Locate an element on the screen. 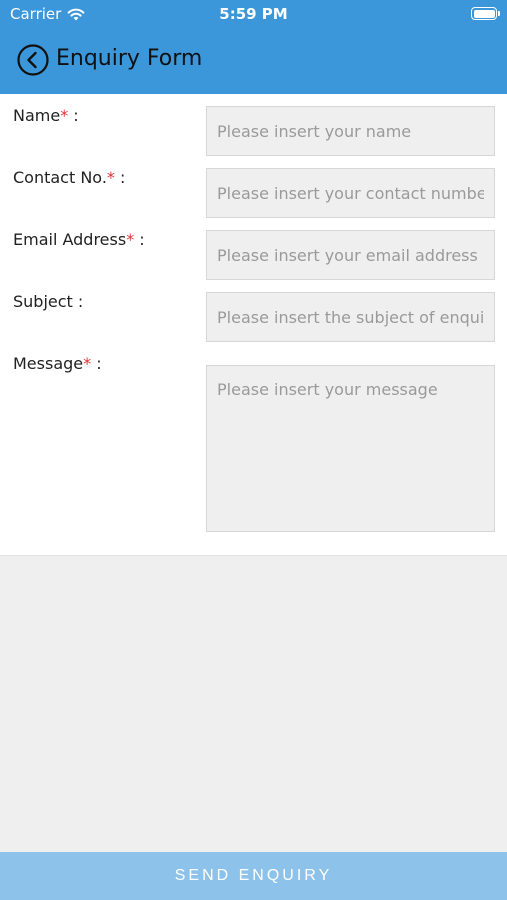 The width and height of the screenshot is (507, 900). name-input is located at coordinates (350, 131).